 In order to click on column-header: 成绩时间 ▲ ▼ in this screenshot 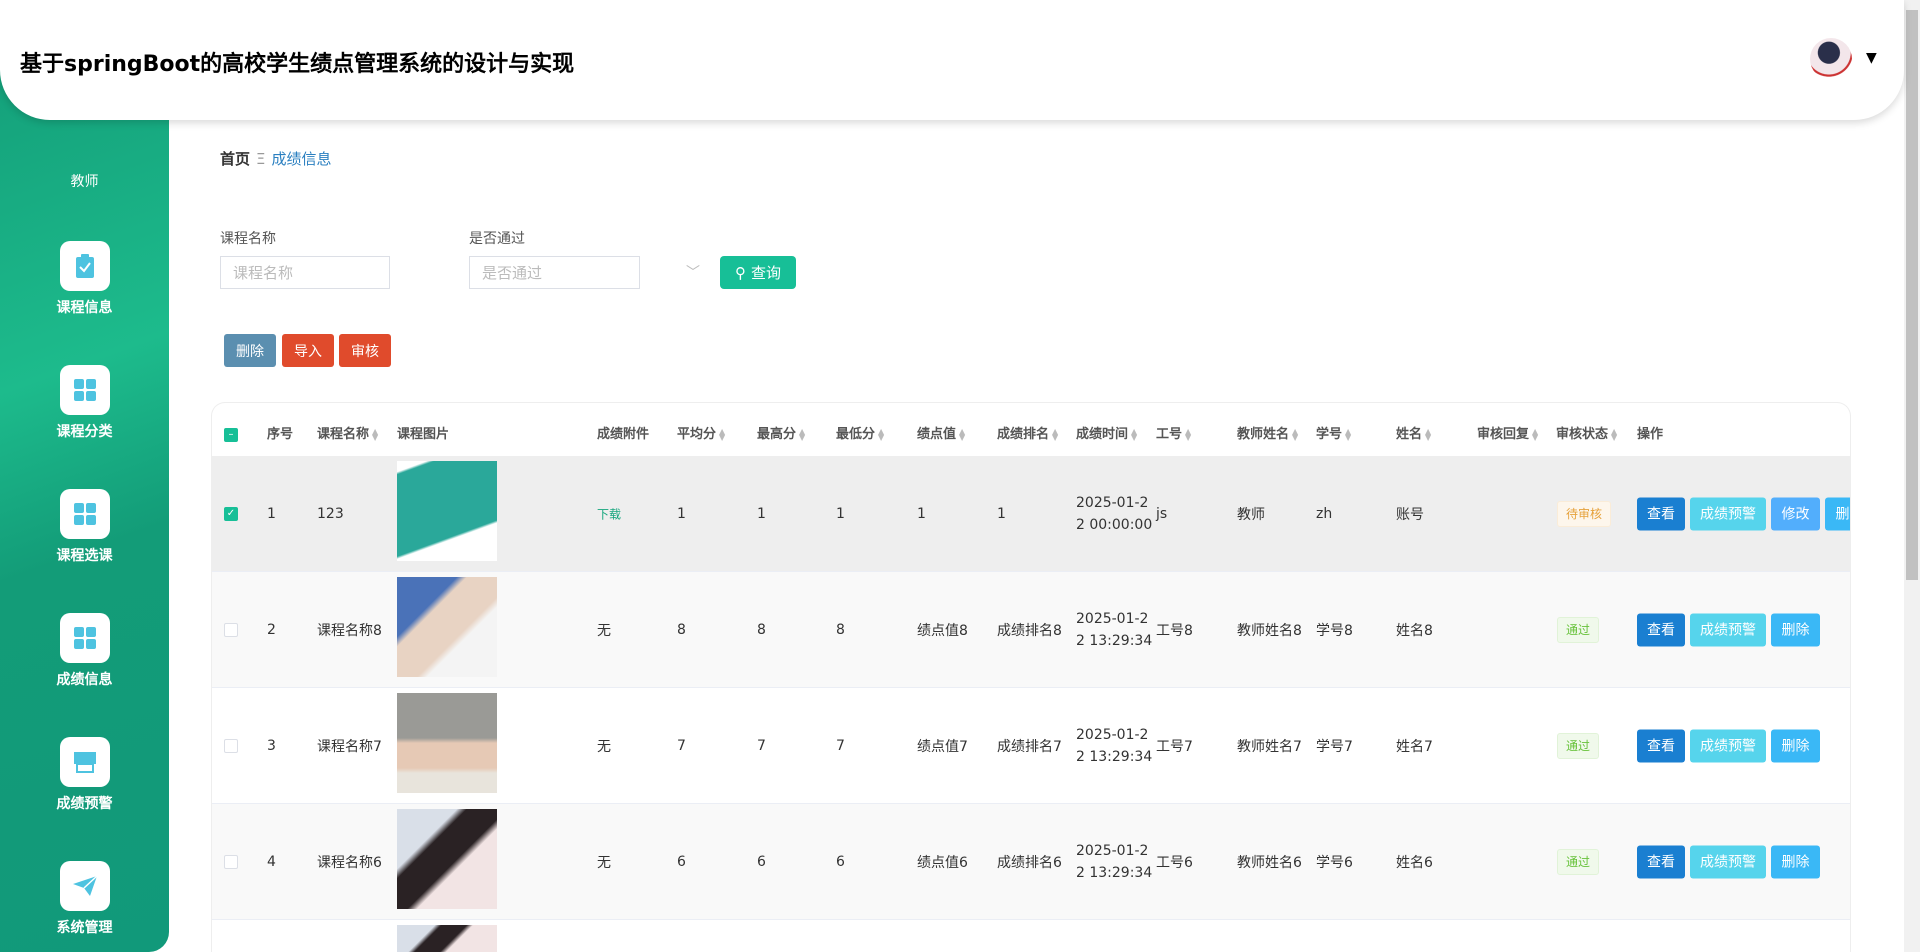, I will do `click(1106, 435)`.